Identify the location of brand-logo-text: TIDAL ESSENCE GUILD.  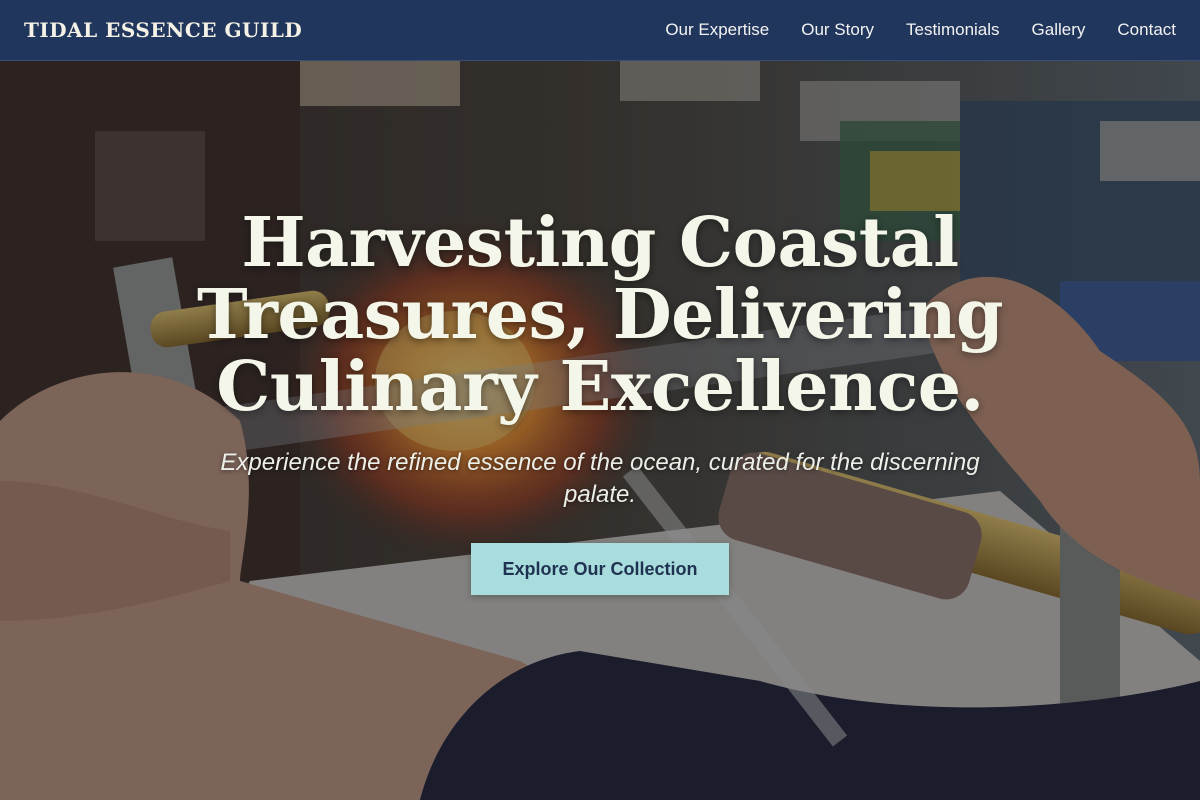
(163, 30).